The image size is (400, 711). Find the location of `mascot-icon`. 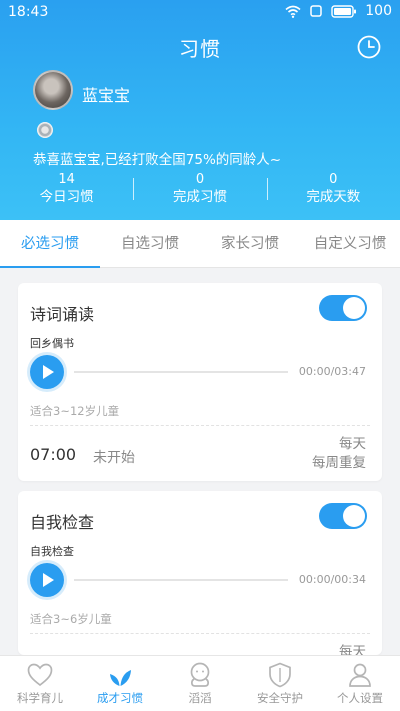

mascot-icon is located at coordinates (200, 674).